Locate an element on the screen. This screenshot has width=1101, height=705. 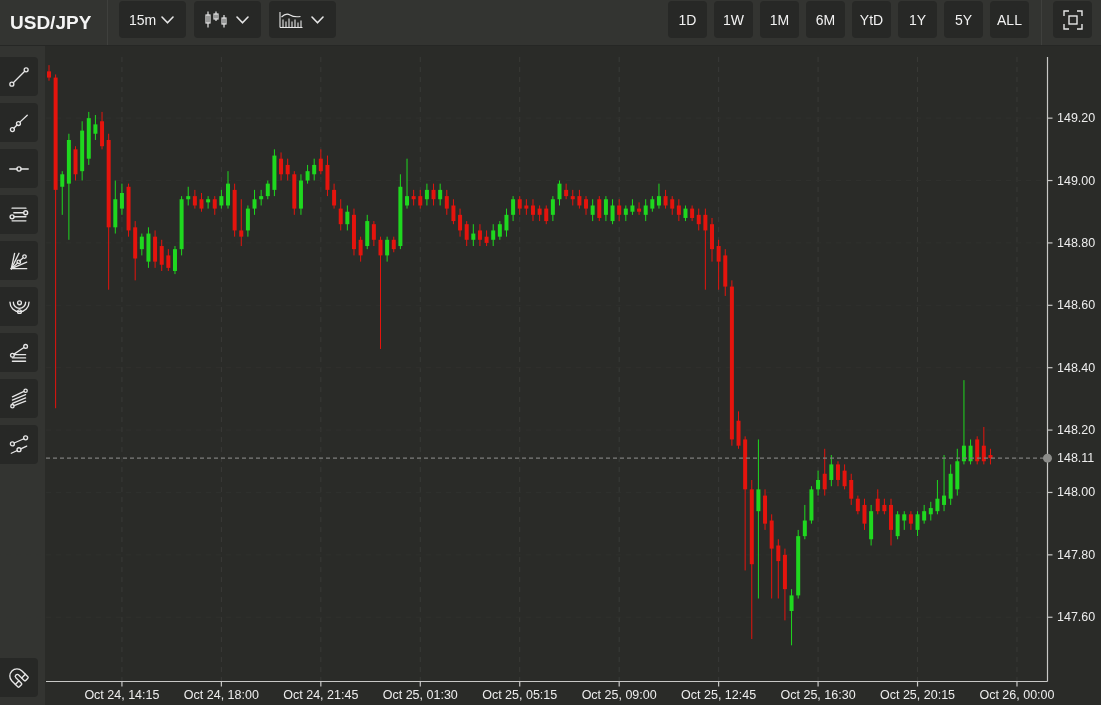
symbol-title: USD/JPY is located at coordinates (51, 22).